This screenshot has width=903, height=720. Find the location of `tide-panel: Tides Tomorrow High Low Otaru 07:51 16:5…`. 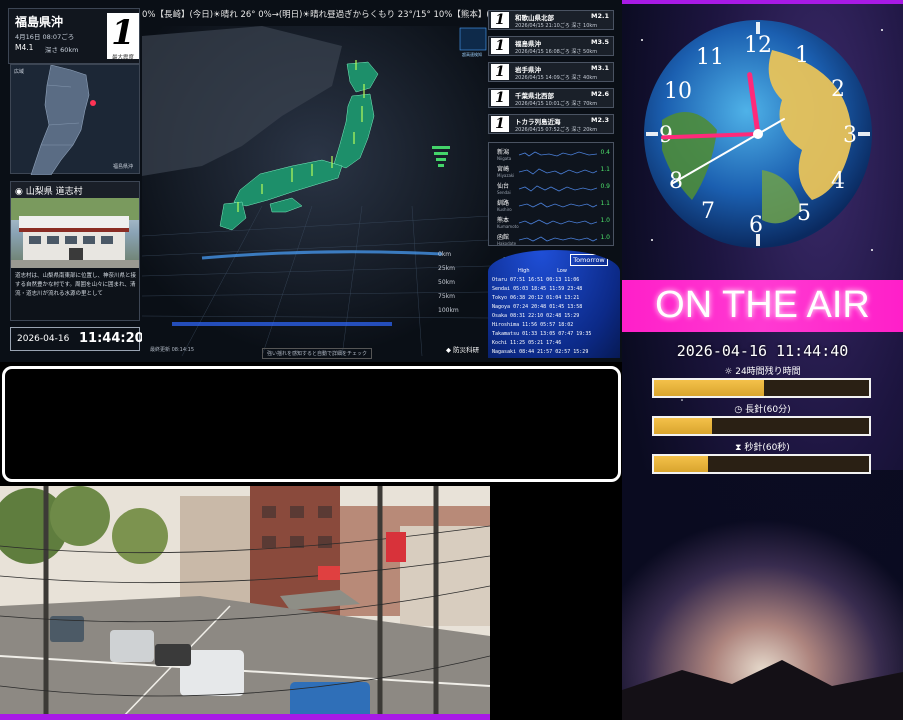

tide-panel: Tides Tomorrow High Low Otaru 07:51 16:5… is located at coordinates (554, 304).